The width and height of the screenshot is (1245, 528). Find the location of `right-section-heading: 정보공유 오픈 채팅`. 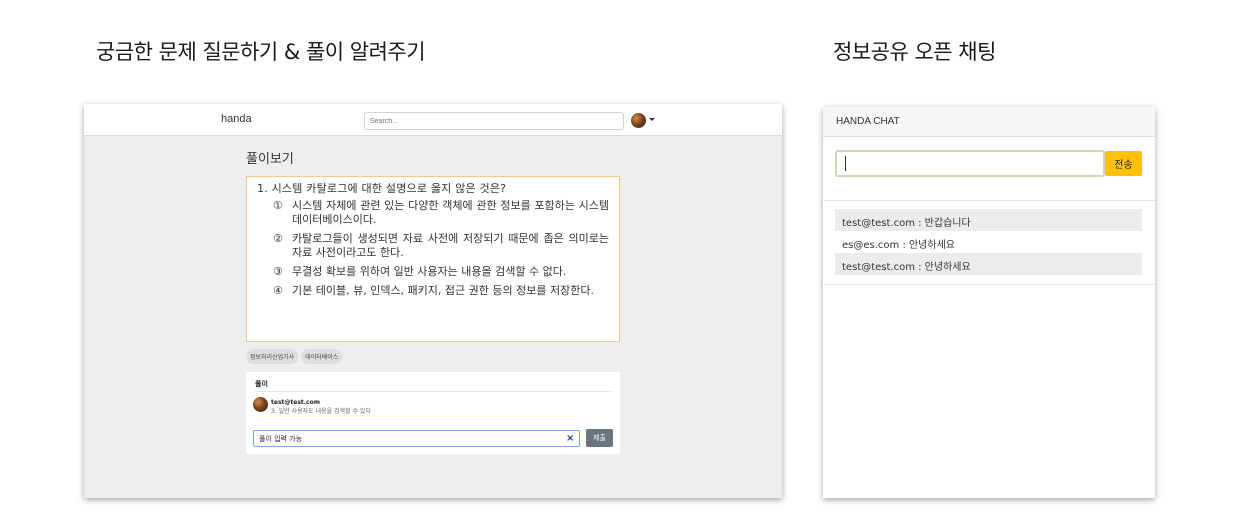

right-section-heading: 정보공유 오픈 채팅 is located at coordinates (914, 52).